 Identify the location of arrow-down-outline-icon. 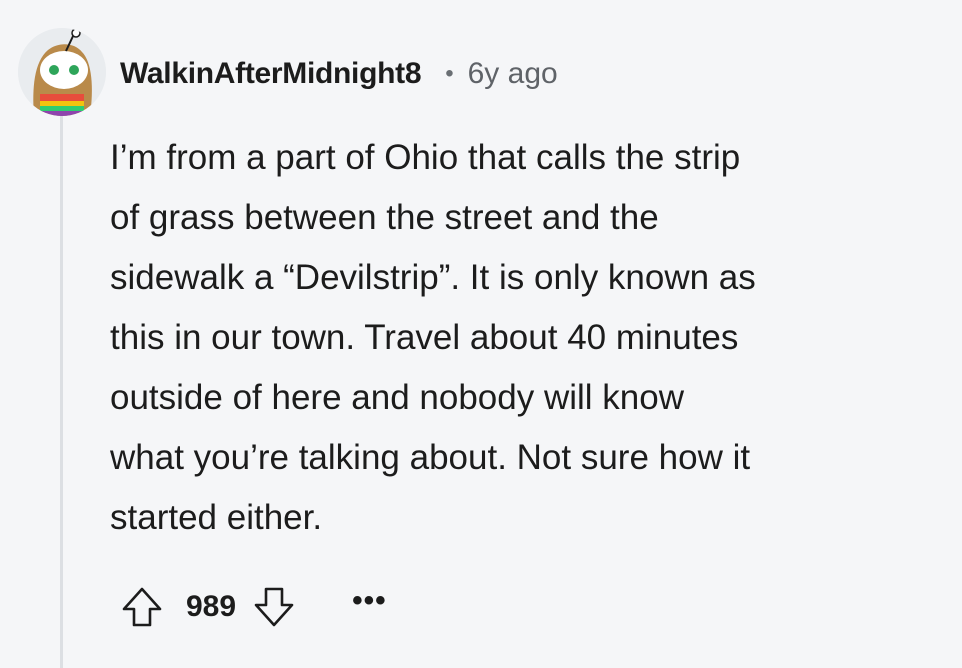
(274, 607).